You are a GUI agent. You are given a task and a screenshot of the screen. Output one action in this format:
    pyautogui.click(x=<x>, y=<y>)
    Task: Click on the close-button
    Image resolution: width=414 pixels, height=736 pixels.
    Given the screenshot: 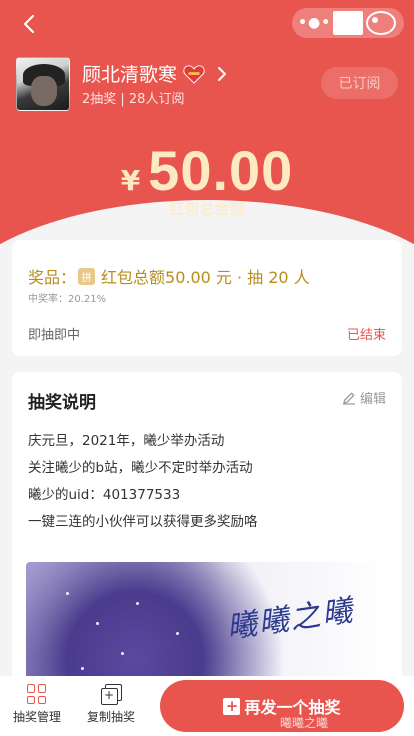 What is the action you would take?
    pyautogui.click(x=381, y=23)
    